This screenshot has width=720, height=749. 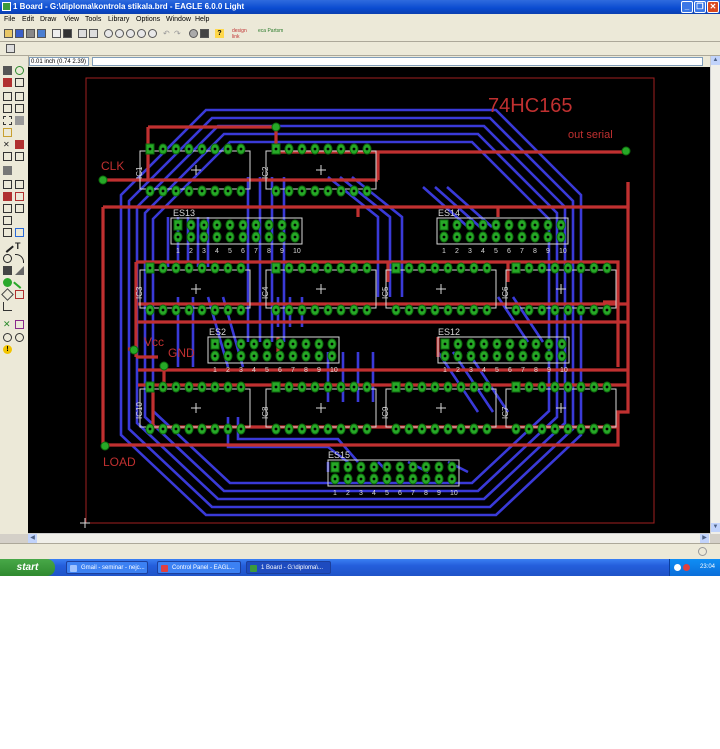 What do you see at coordinates (397, 61) in the screenshot?
I see `command-line-input` at bounding box center [397, 61].